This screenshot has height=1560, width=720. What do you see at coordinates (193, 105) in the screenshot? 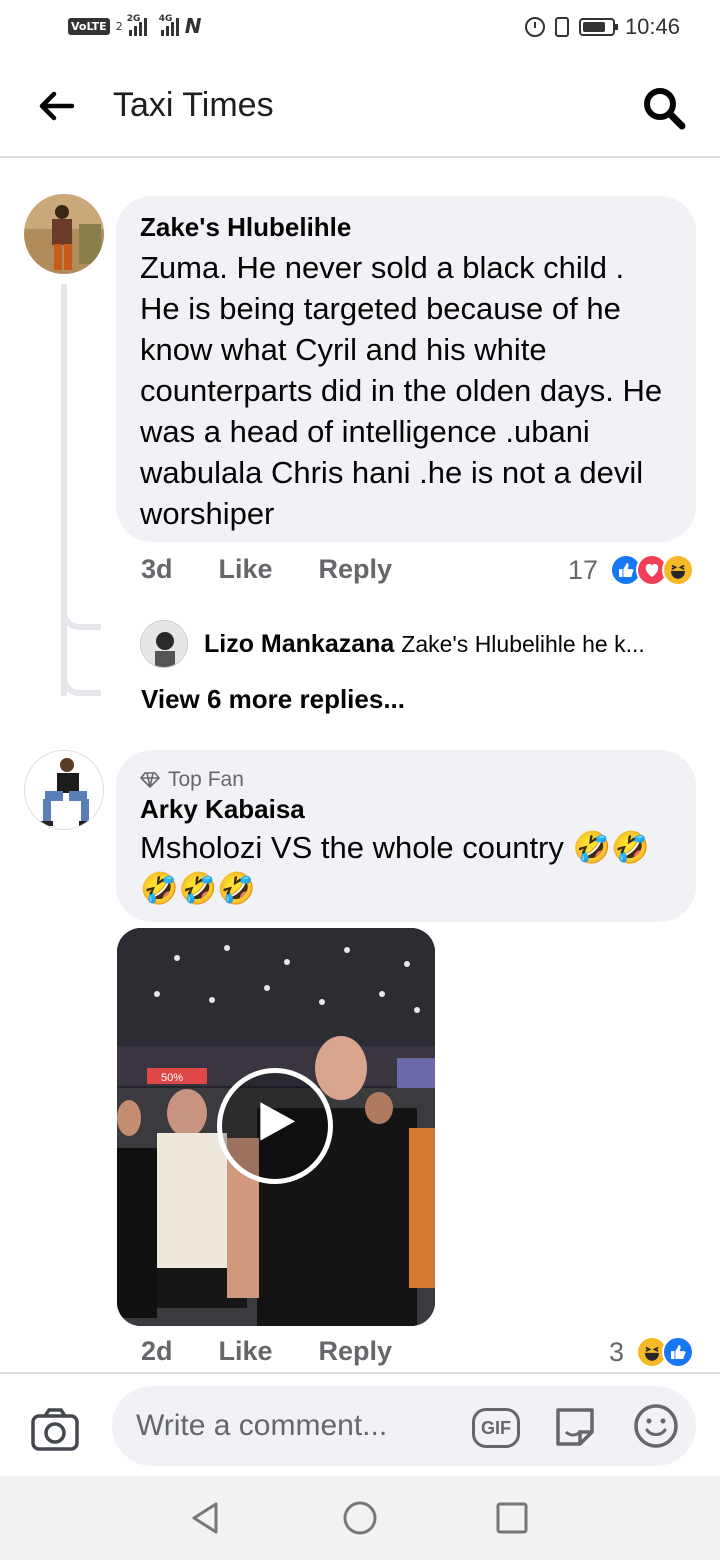
I see `page-title: Taxi Times` at bounding box center [193, 105].